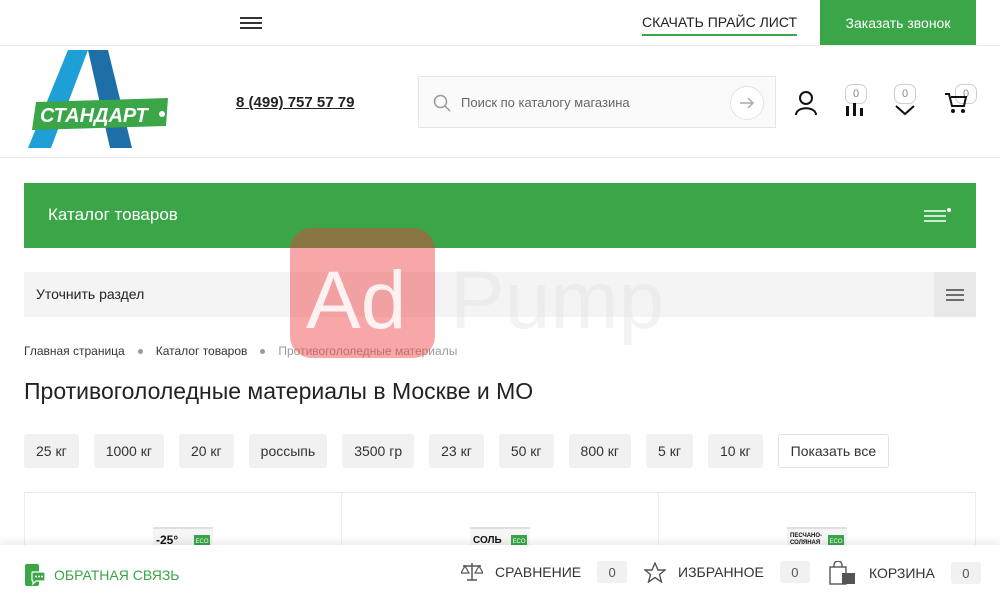  I want to click on favorites-label: ИЗБРАННОЕ, so click(721, 572).